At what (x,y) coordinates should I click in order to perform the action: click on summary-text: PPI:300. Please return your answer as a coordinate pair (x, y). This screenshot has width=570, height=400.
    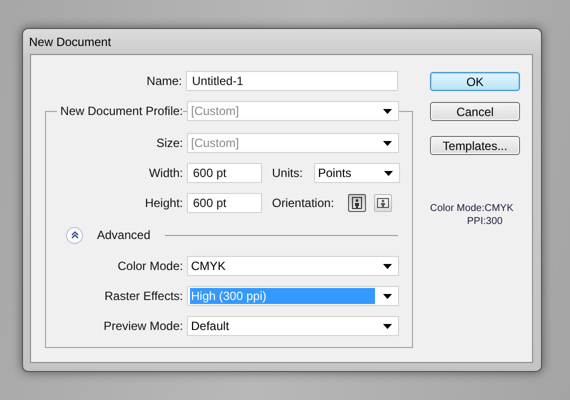
    Looking at the image, I should click on (485, 221).